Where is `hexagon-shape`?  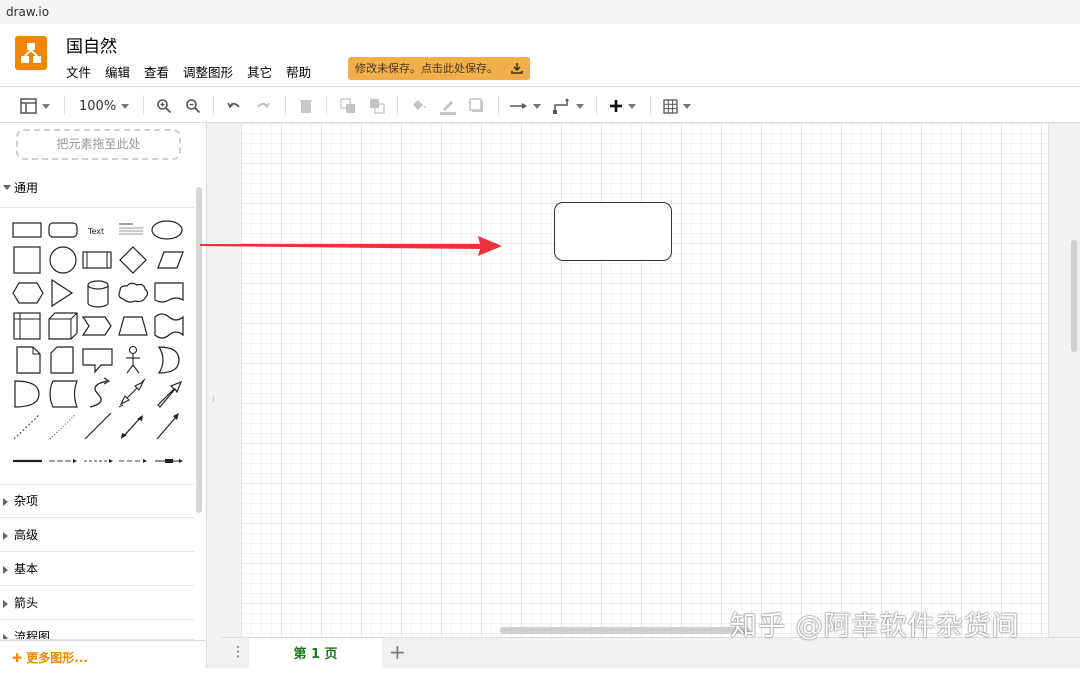 hexagon-shape is located at coordinates (28, 293).